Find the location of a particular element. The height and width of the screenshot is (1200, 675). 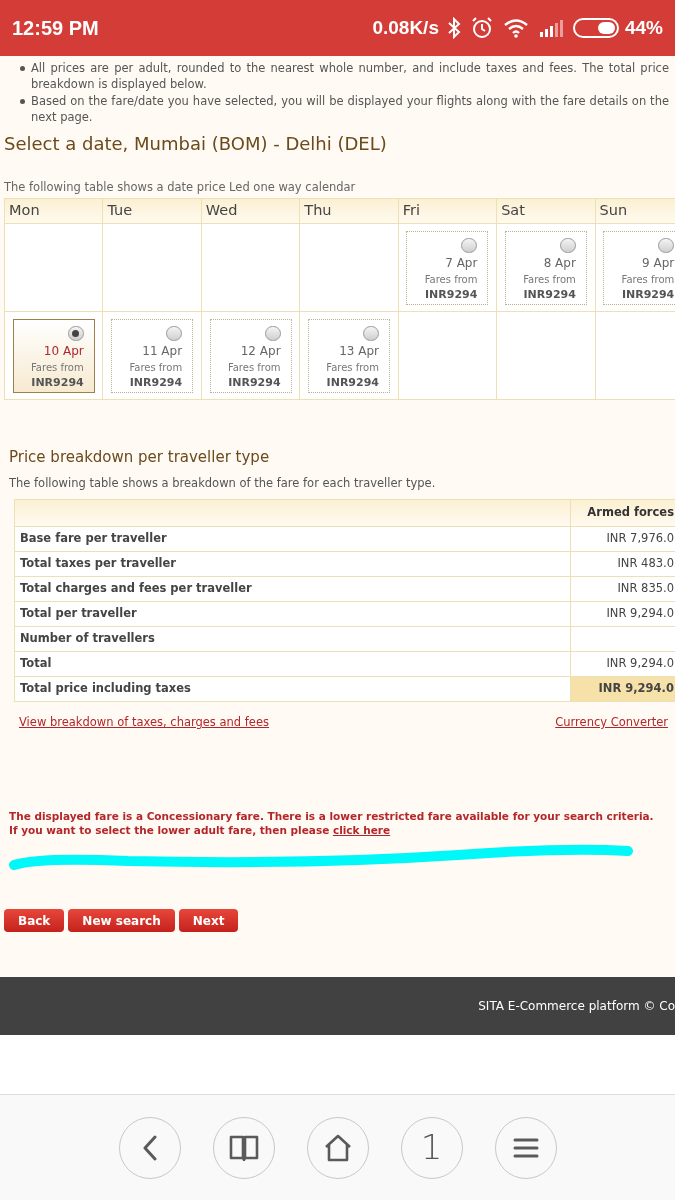

action-button: Next is located at coordinates (208, 921).